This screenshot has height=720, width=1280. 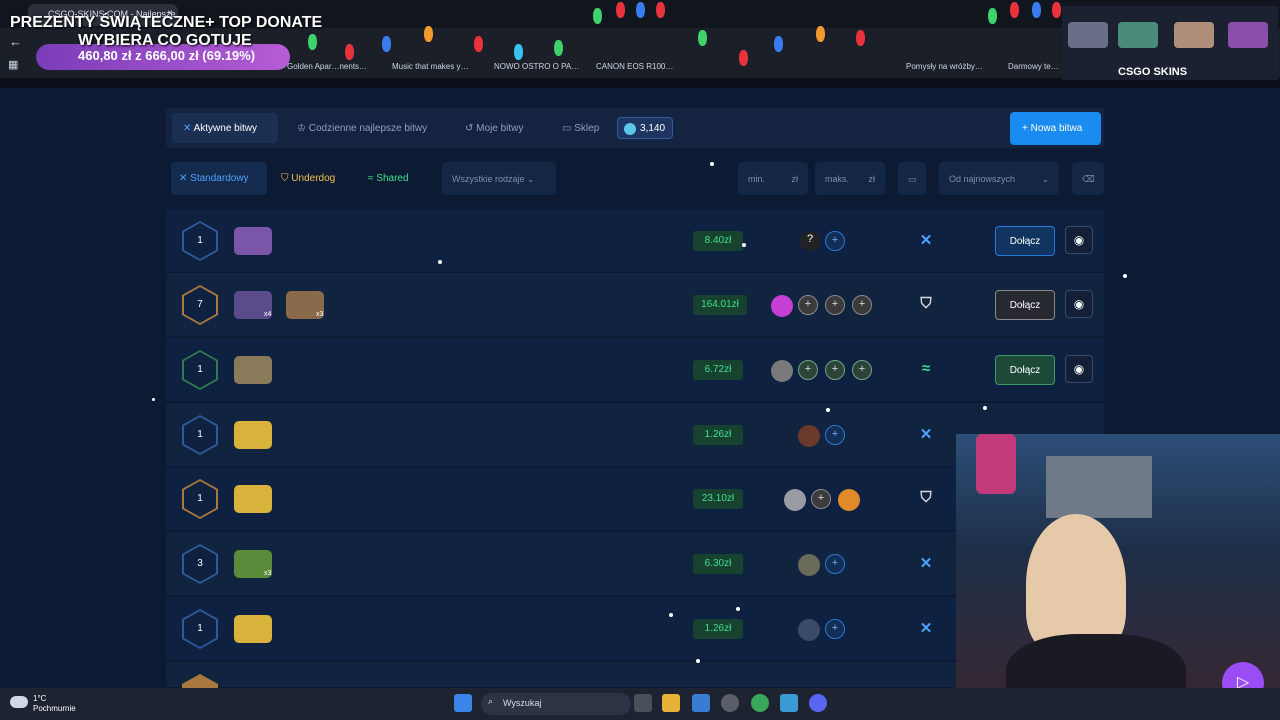 I want to click on coin-icon, so click(x=630, y=129).